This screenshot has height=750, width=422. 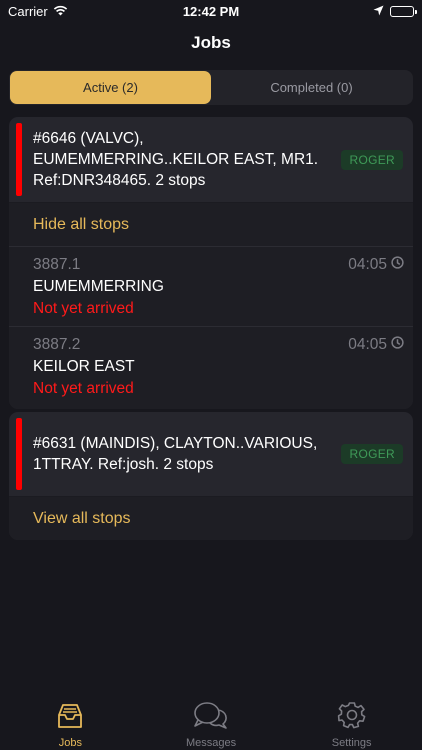 What do you see at coordinates (110, 87) in the screenshot?
I see `segment-active: Active (2)` at bounding box center [110, 87].